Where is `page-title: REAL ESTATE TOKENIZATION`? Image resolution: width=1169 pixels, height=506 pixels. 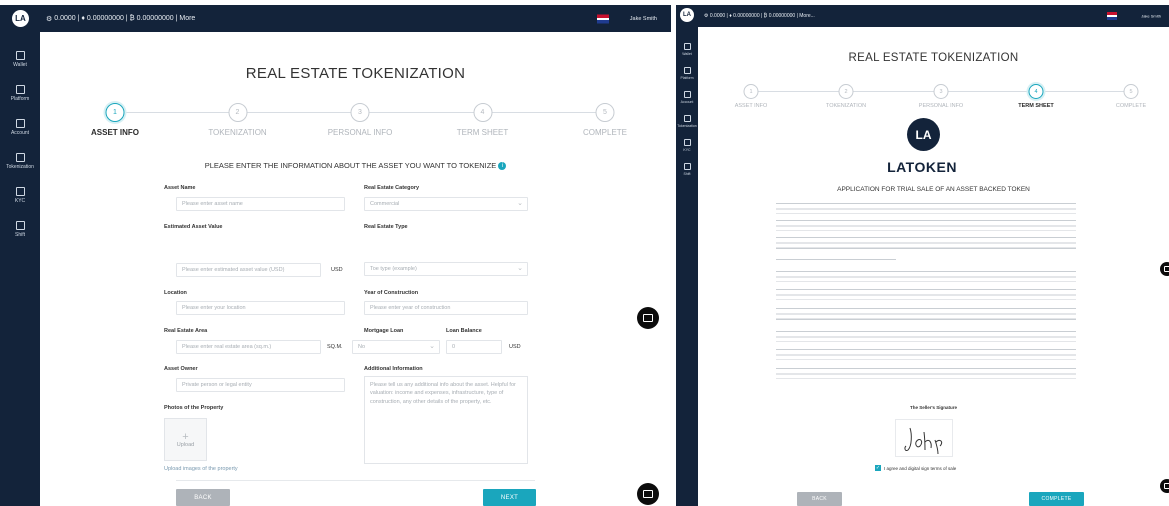
page-title: REAL ESTATE TOKENIZATION is located at coordinates (355, 73).